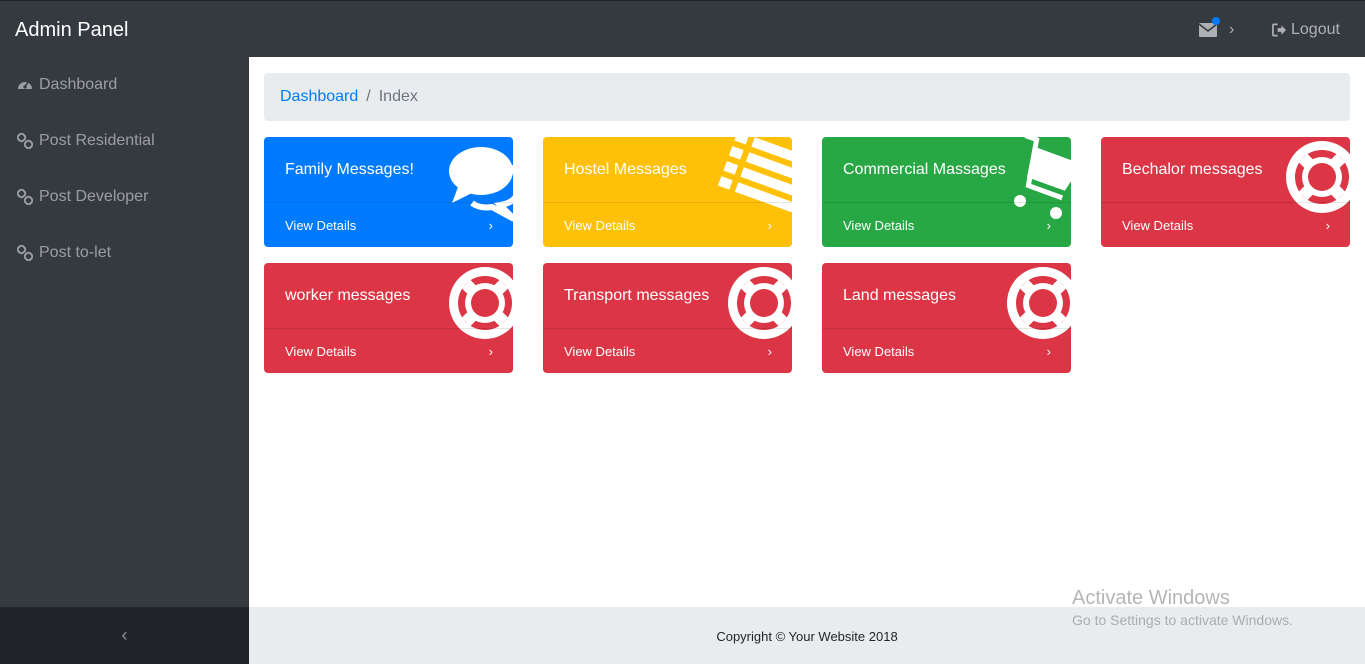  What do you see at coordinates (1315, 29) in the screenshot?
I see `logout-label: Logout` at bounding box center [1315, 29].